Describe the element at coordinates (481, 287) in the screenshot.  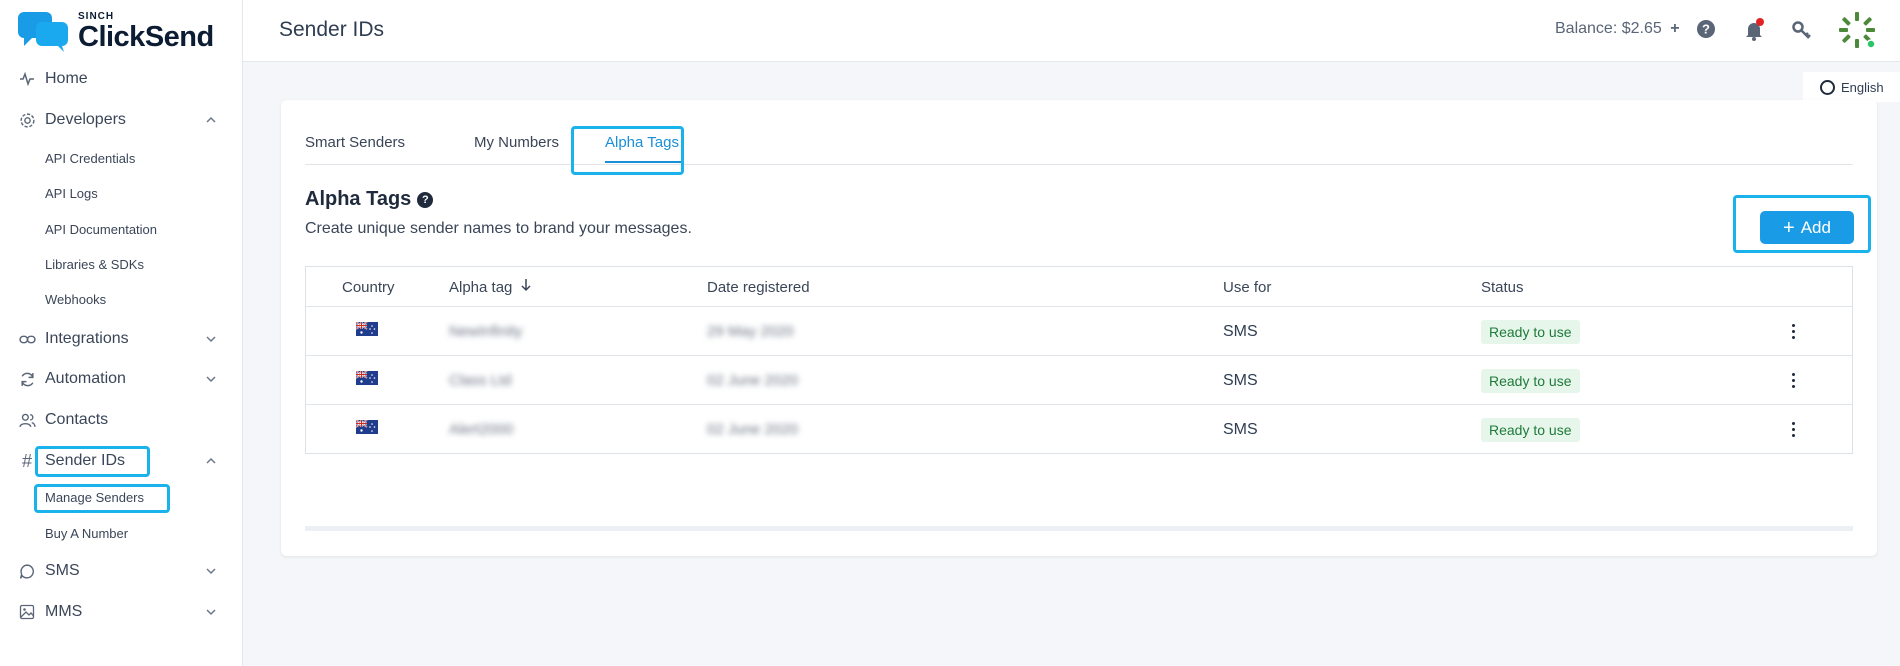
I see `column-header-alpha-tag-text: Alpha tag` at that location.